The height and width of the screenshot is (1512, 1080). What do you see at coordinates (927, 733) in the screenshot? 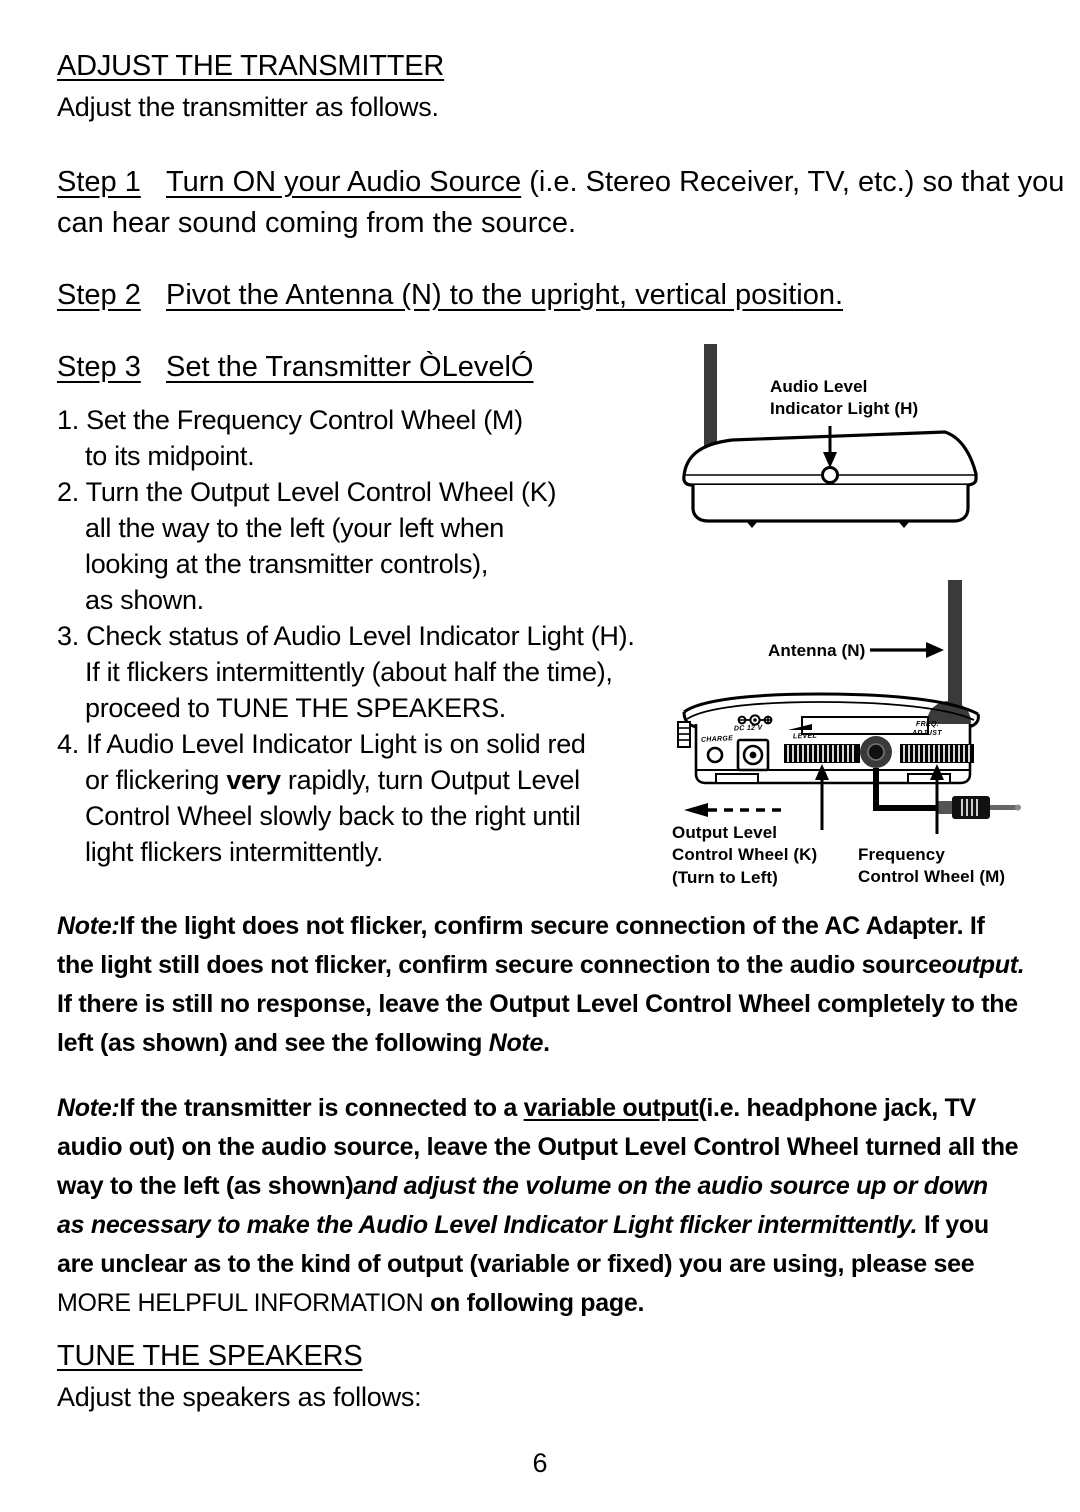
I see `panel-label-freq-line2: ADJUST` at bounding box center [927, 733].